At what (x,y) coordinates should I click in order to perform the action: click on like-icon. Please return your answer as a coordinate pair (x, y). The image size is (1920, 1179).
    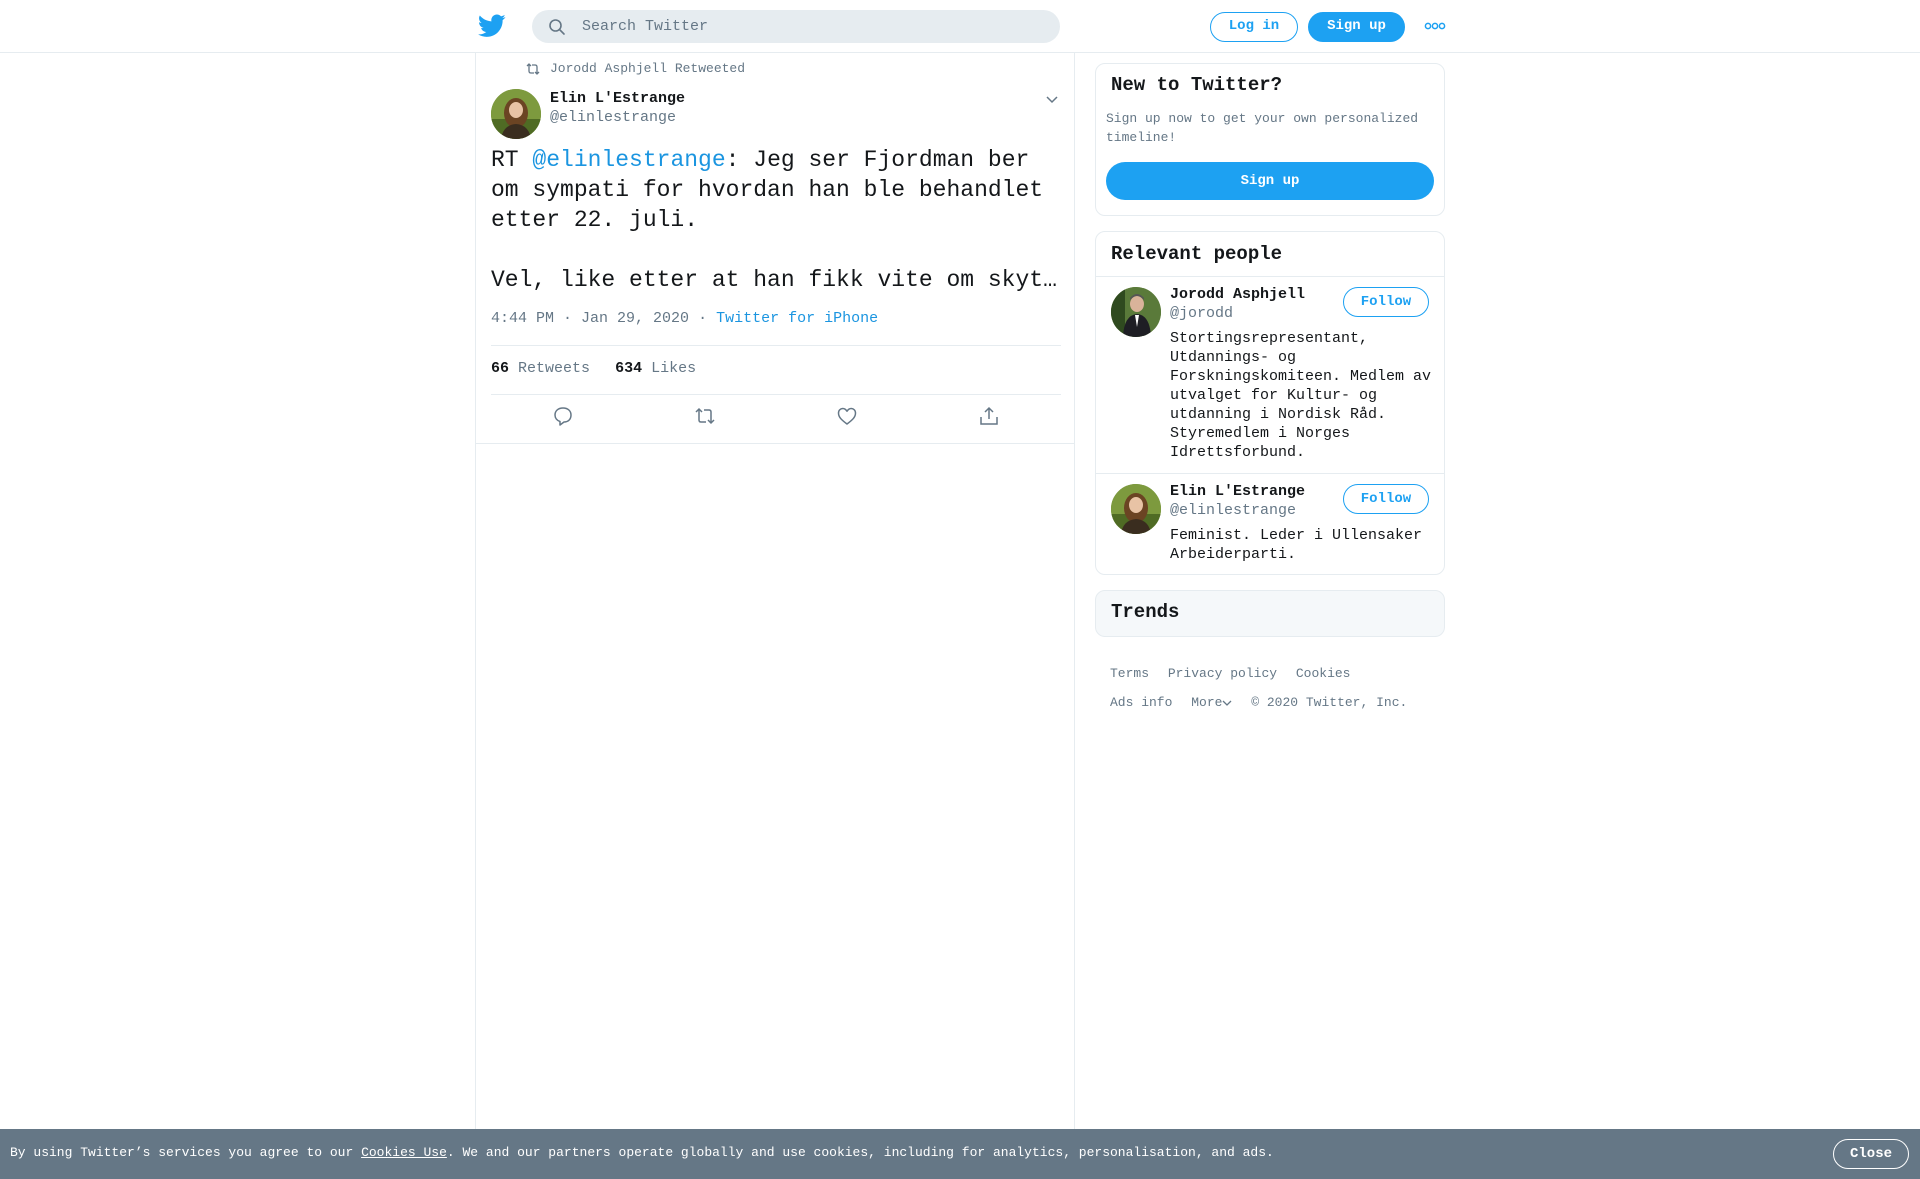
    Looking at the image, I should click on (847, 416).